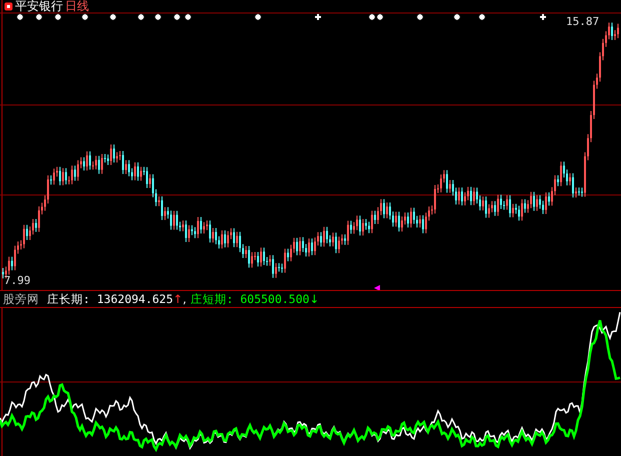  Describe the element at coordinates (110, 299) in the screenshot. I see `indicator-reading: 庄长期: 1362094.625` at that location.